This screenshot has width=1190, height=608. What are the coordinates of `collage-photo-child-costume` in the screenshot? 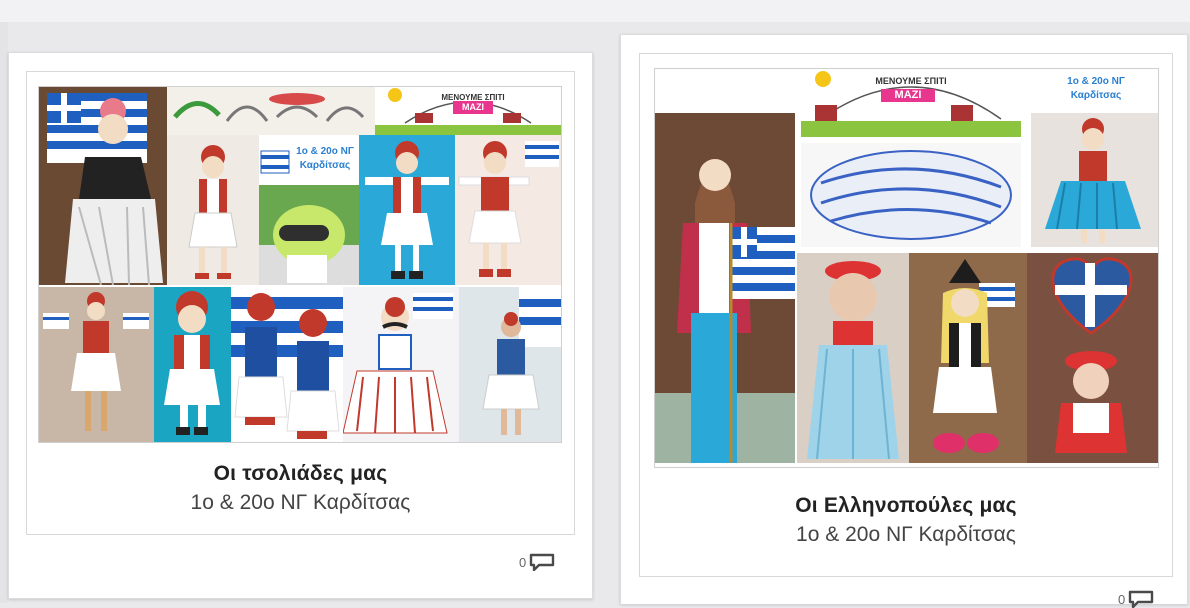 It's located at (510, 364).